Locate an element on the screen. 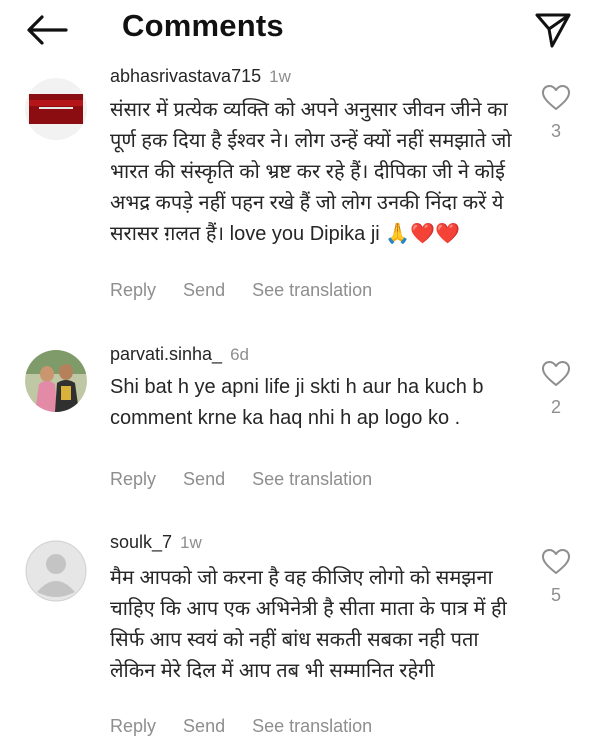  like-control: 3 is located at coordinates (556, 113).